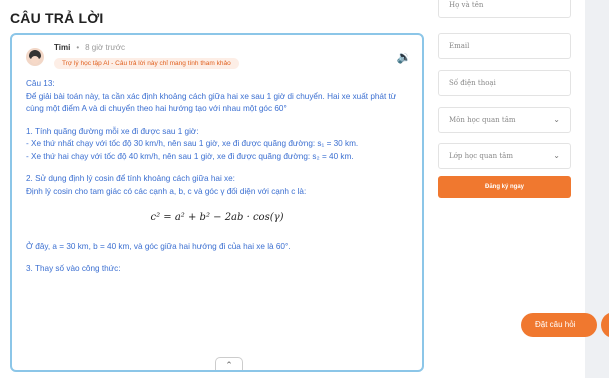  I want to click on answer-time: 8 giờ trước, so click(105, 47).